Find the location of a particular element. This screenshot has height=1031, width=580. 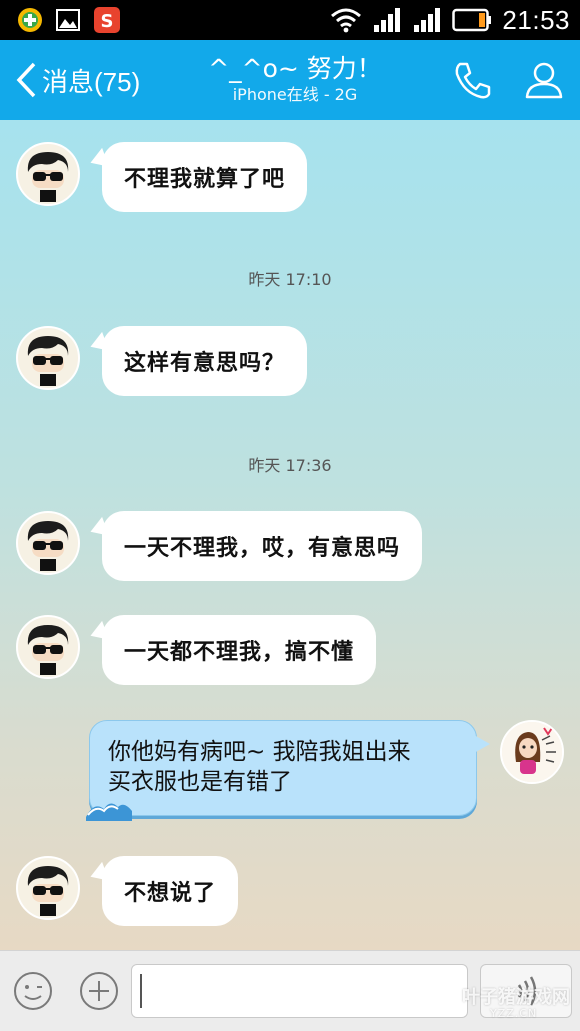

phone-icon is located at coordinates (472, 80).